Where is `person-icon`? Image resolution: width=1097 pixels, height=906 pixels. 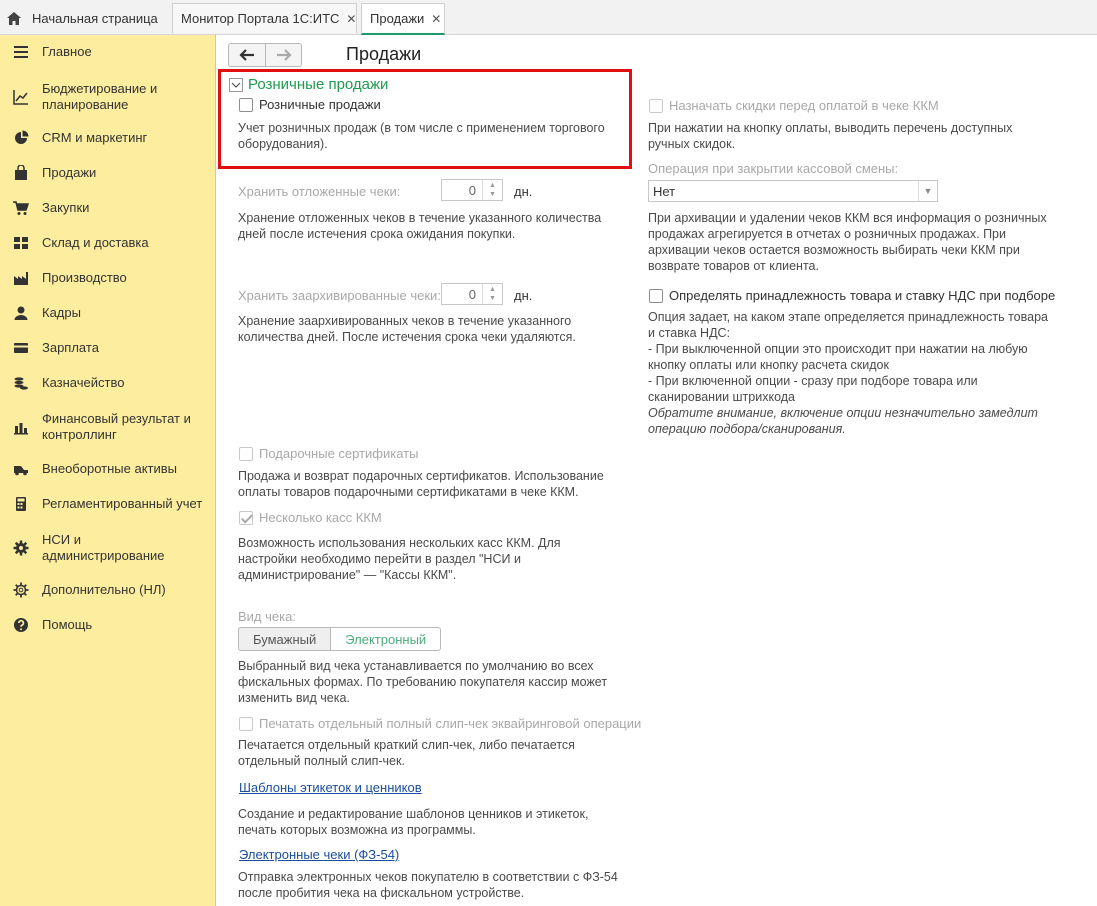 person-icon is located at coordinates (21, 313).